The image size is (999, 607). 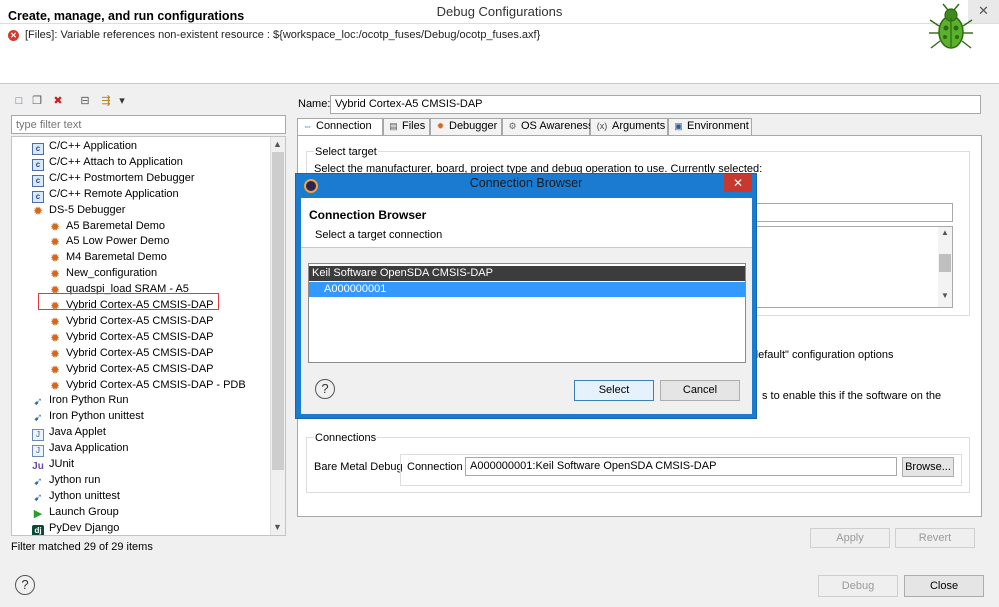 I want to click on tree-item: ✹ M4 Baremetal Demo, so click(x=108, y=257).